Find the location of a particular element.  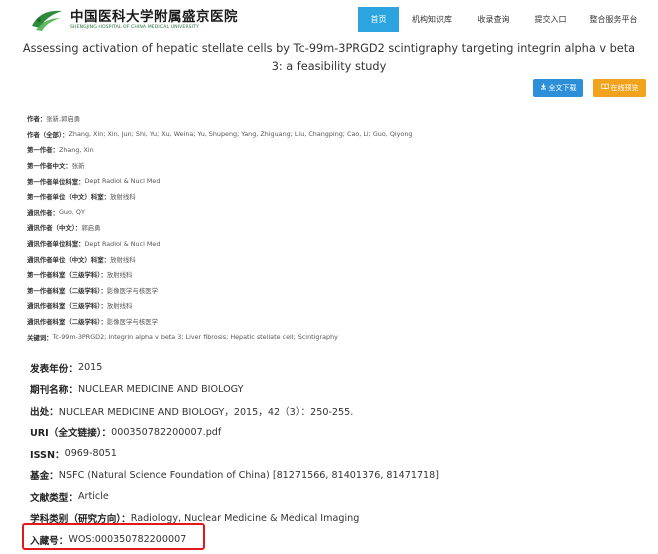

detail-uri: URI（全文链接）： 000350782200007.pdf is located at coordinates (126, 433).